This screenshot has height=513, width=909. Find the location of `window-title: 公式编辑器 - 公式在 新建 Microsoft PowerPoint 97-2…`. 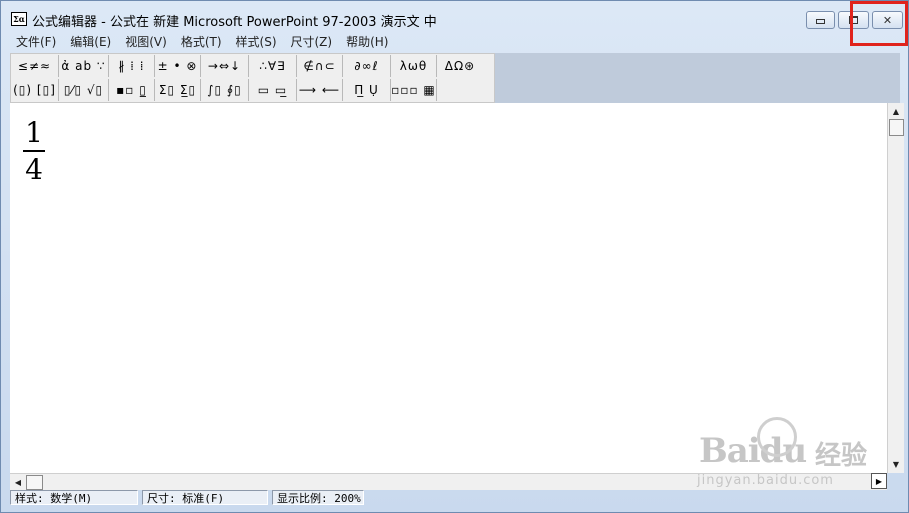

window-title: 公式编辑器 - 公式在 新建 Microsoft PowerPoint 97-2… is located at coordinates (234, 22).